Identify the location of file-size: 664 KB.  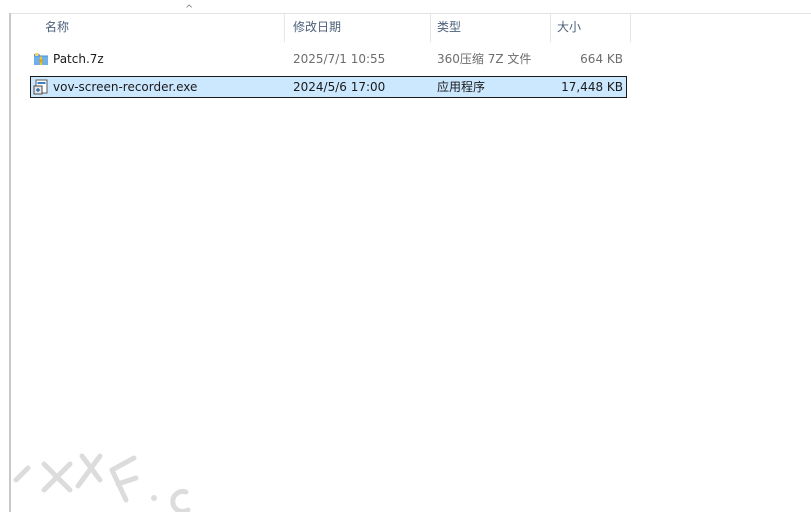
(601, 59).